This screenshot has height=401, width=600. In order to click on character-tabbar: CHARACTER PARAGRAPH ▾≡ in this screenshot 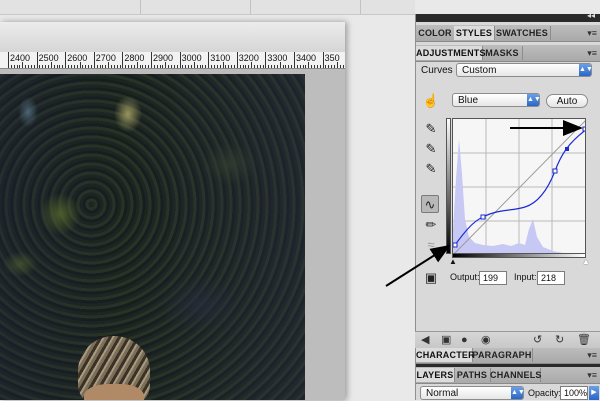, I will do `click(508, 355)`.